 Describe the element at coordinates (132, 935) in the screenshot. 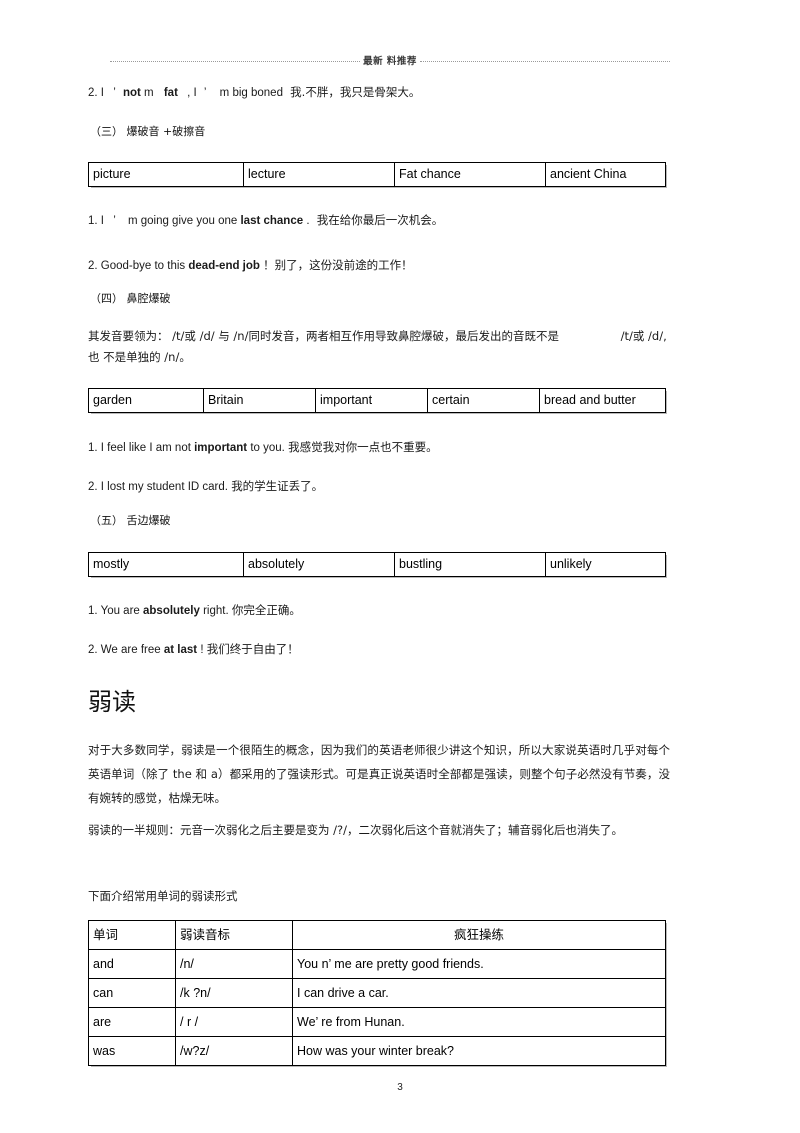

I see `column-header-word: 单词` at that location.